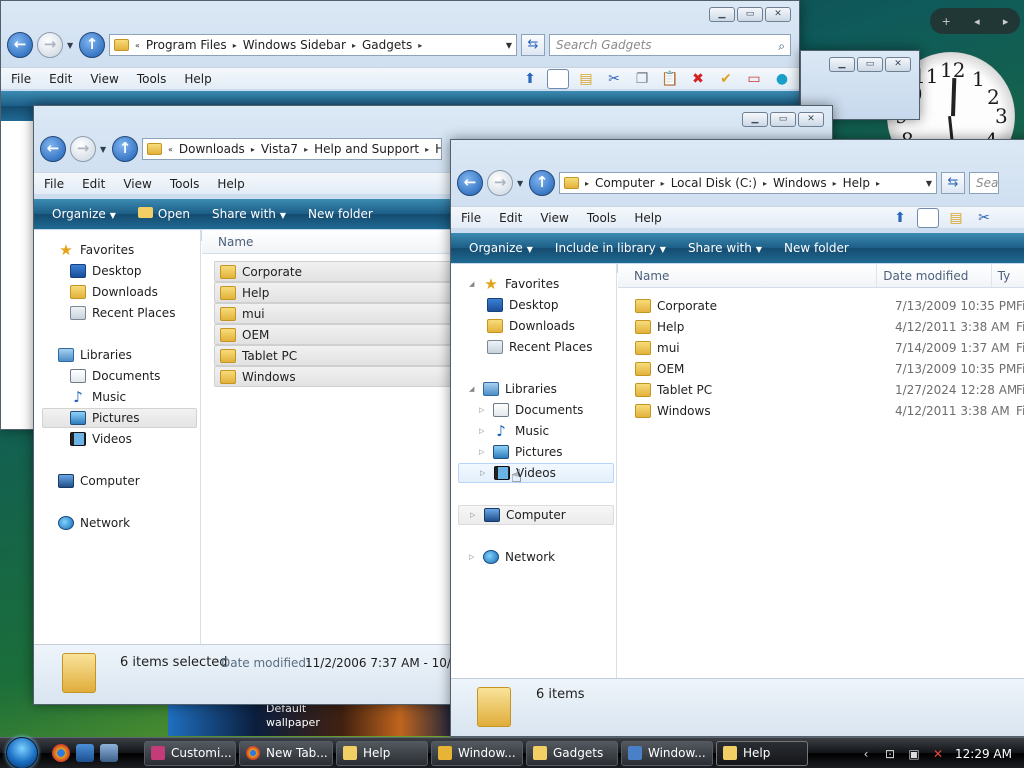 The height and width of the screenshot is (768, 1024). I want to click on search-input: Search Gadgets ⌕, so click(670, 45).